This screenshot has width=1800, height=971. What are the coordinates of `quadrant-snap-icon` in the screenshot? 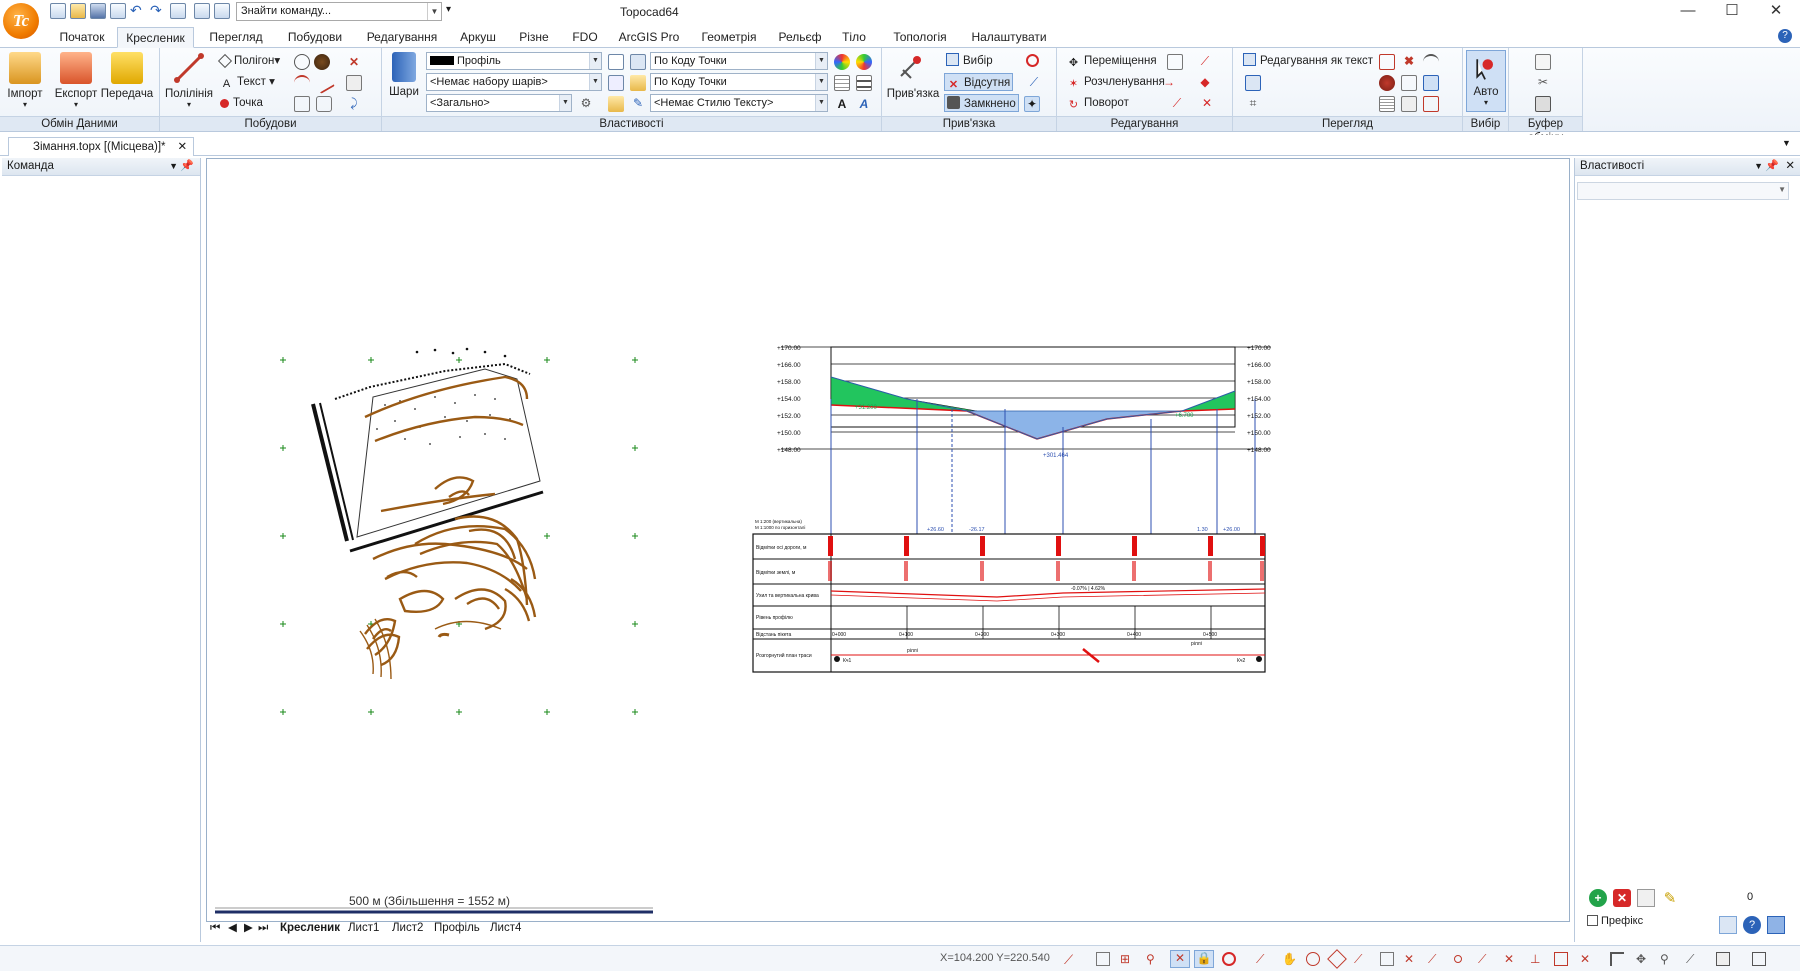 It's located at (1337, 959).